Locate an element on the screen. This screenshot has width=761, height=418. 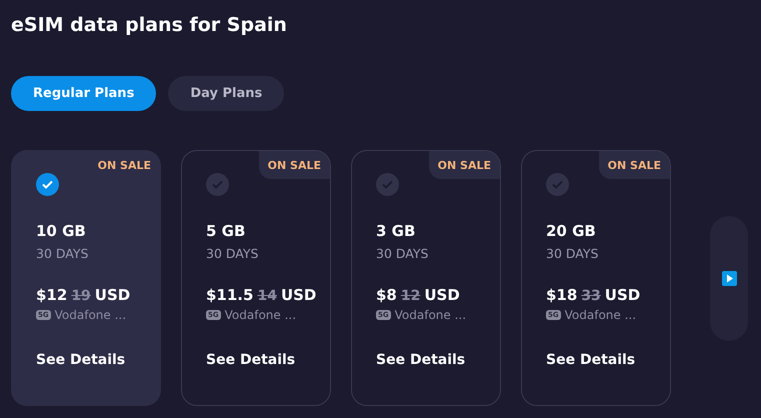
plan-tab: Day Plans is located at coordinates (226, 93).